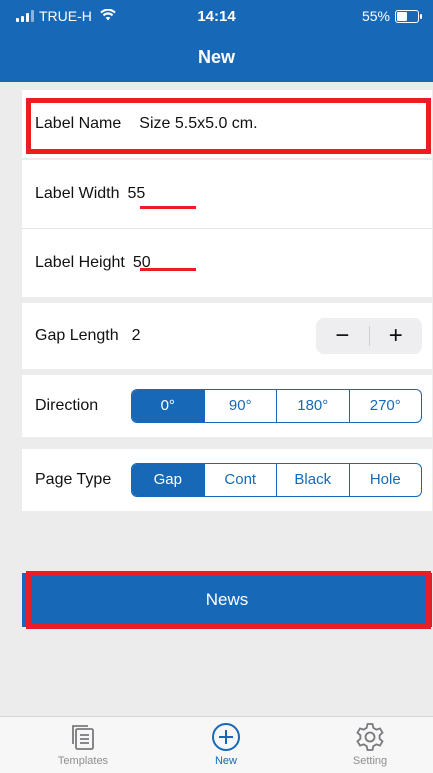 The height and width of the screenshot is (773, 433). What do you see at coordinates (227, 263) in the screenshot?
I see `label-height-row: Label Height 50` at bounding box center [227, 263].